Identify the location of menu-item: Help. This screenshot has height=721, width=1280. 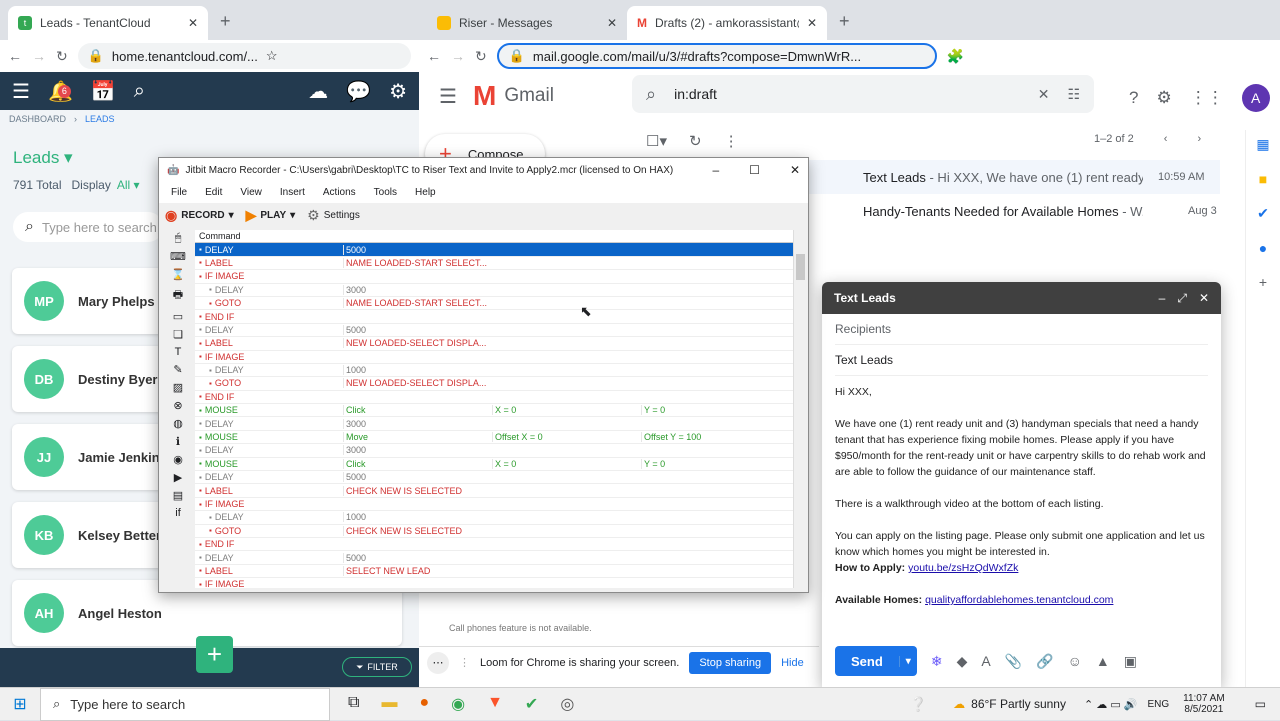
(425, 192).